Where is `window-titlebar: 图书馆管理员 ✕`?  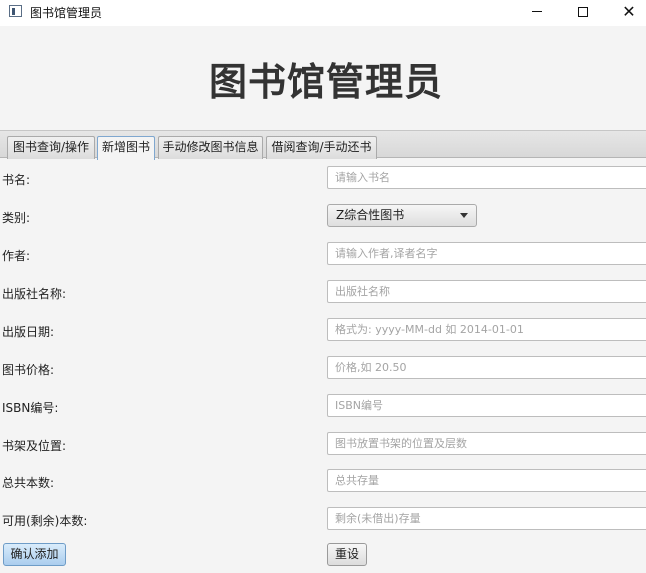
window-titlebar: 图书馆管理员 ✕ is located at coordinates (323, 13).